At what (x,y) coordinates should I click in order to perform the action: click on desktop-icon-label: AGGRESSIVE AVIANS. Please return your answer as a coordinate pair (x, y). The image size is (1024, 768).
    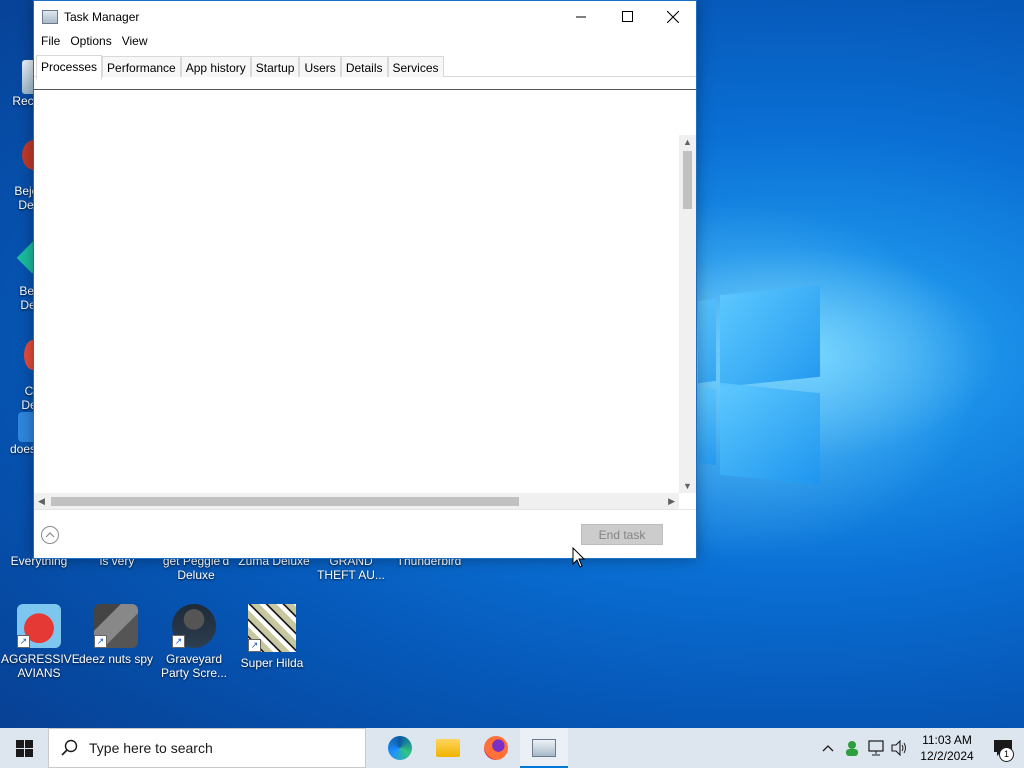
    Looking at the image, I should click on (40, 666).